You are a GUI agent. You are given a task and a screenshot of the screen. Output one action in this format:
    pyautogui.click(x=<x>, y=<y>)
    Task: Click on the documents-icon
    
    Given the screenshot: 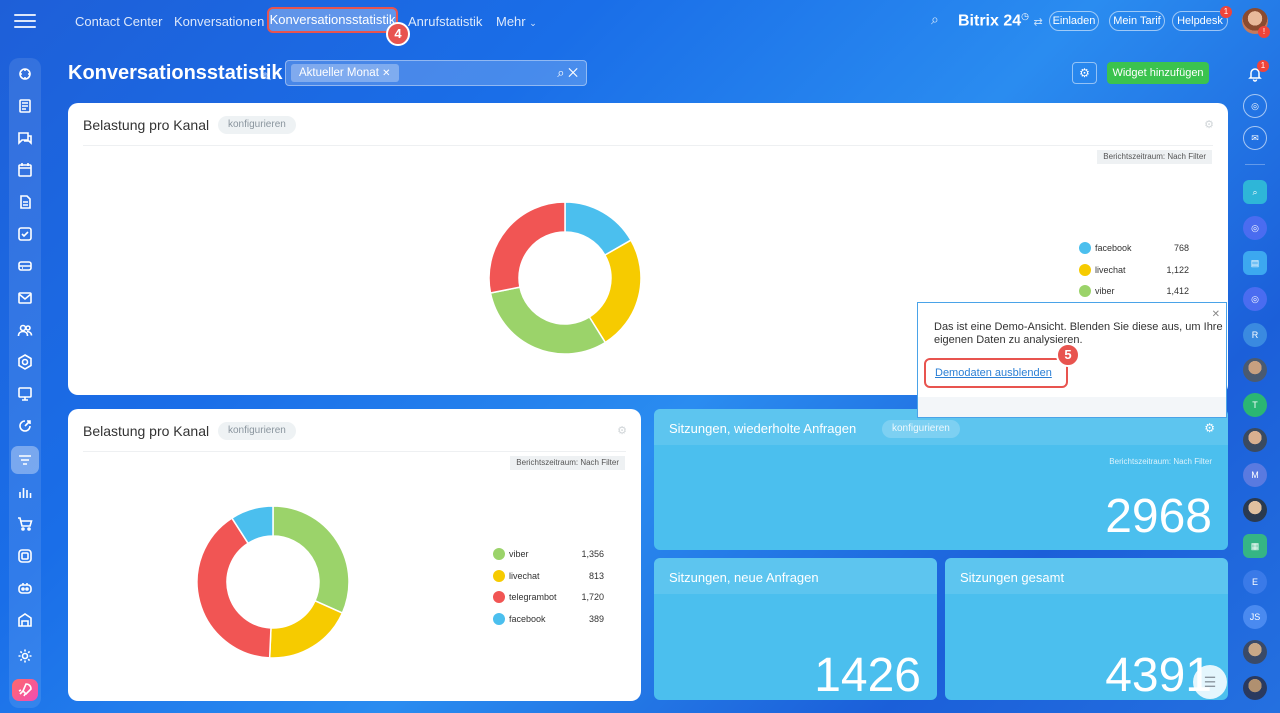 What is the action you would take?
    pyautogui.click(x=25, y=106)
    